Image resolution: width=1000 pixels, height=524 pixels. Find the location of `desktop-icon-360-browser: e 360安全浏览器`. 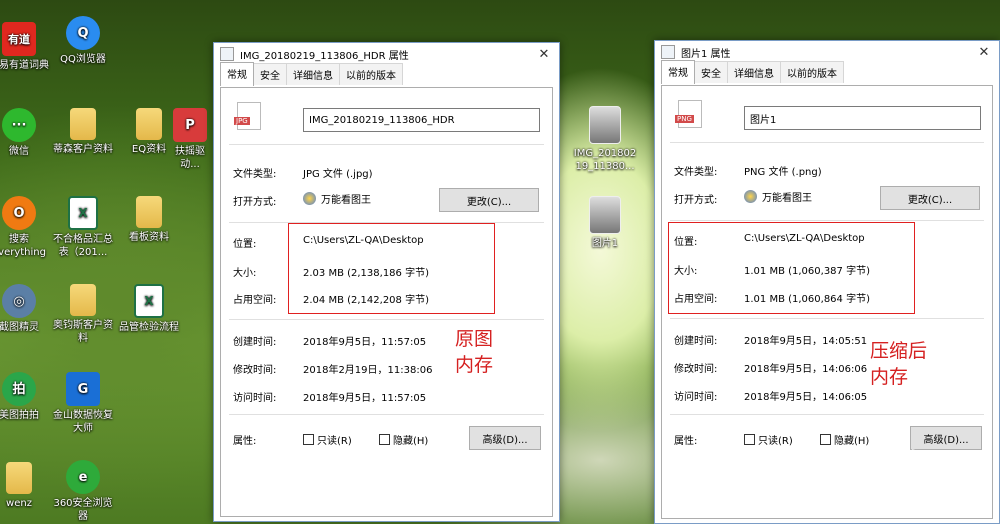

desktop-icon-360-browser: e 360安全浏览器 is located at coordinates (83, 491).